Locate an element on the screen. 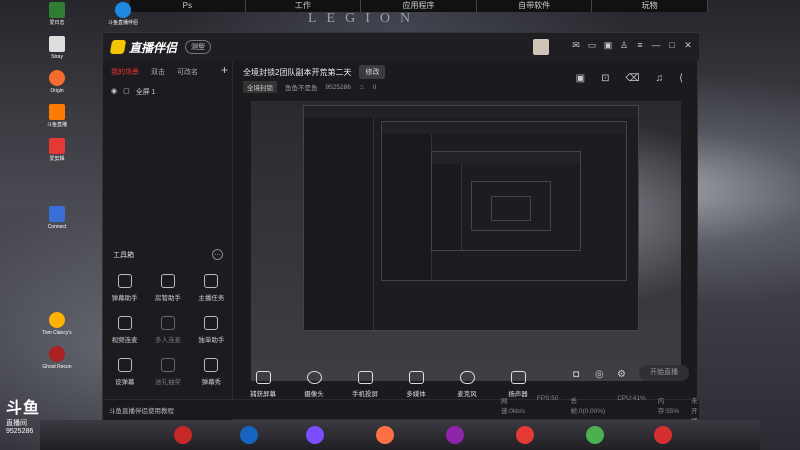 The width and height of the screenshot is (800, 450). microphone-button: 麦克风 is located at coordinates (467, 384).